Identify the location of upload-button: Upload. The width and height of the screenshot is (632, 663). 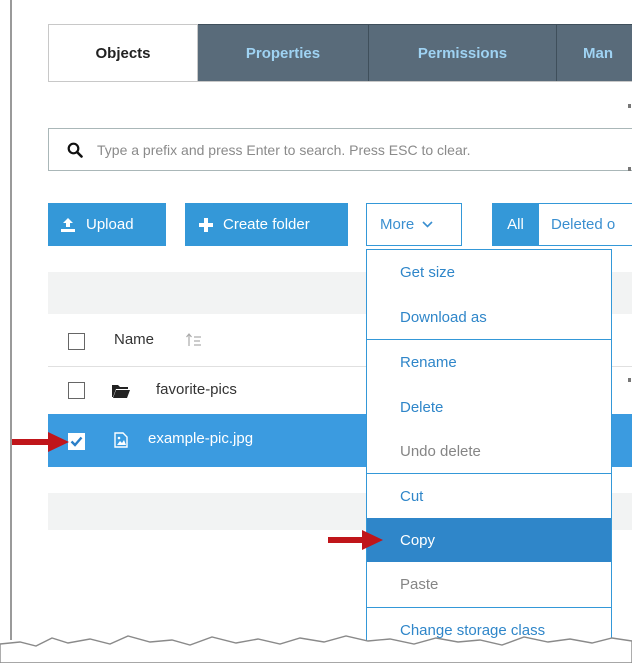
(107, 224).